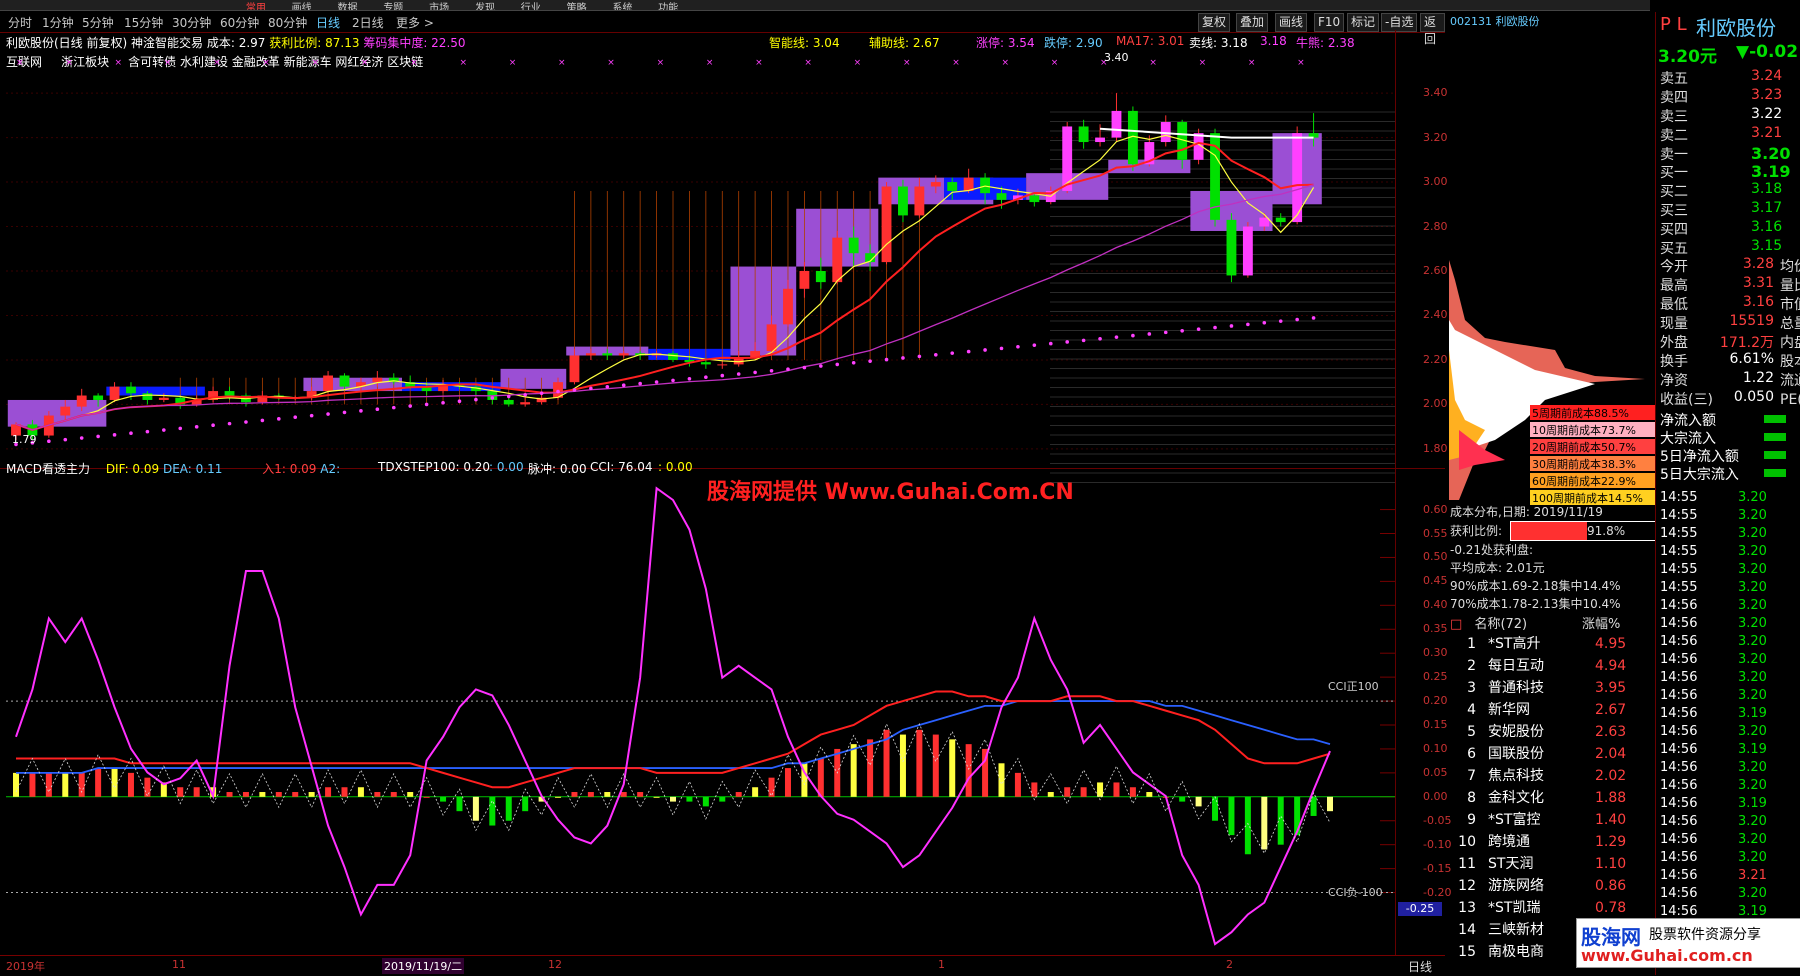  Describe the element at coordinates (302, 7) in the screenshot. I see `menu-item-5: 画线` at that location.